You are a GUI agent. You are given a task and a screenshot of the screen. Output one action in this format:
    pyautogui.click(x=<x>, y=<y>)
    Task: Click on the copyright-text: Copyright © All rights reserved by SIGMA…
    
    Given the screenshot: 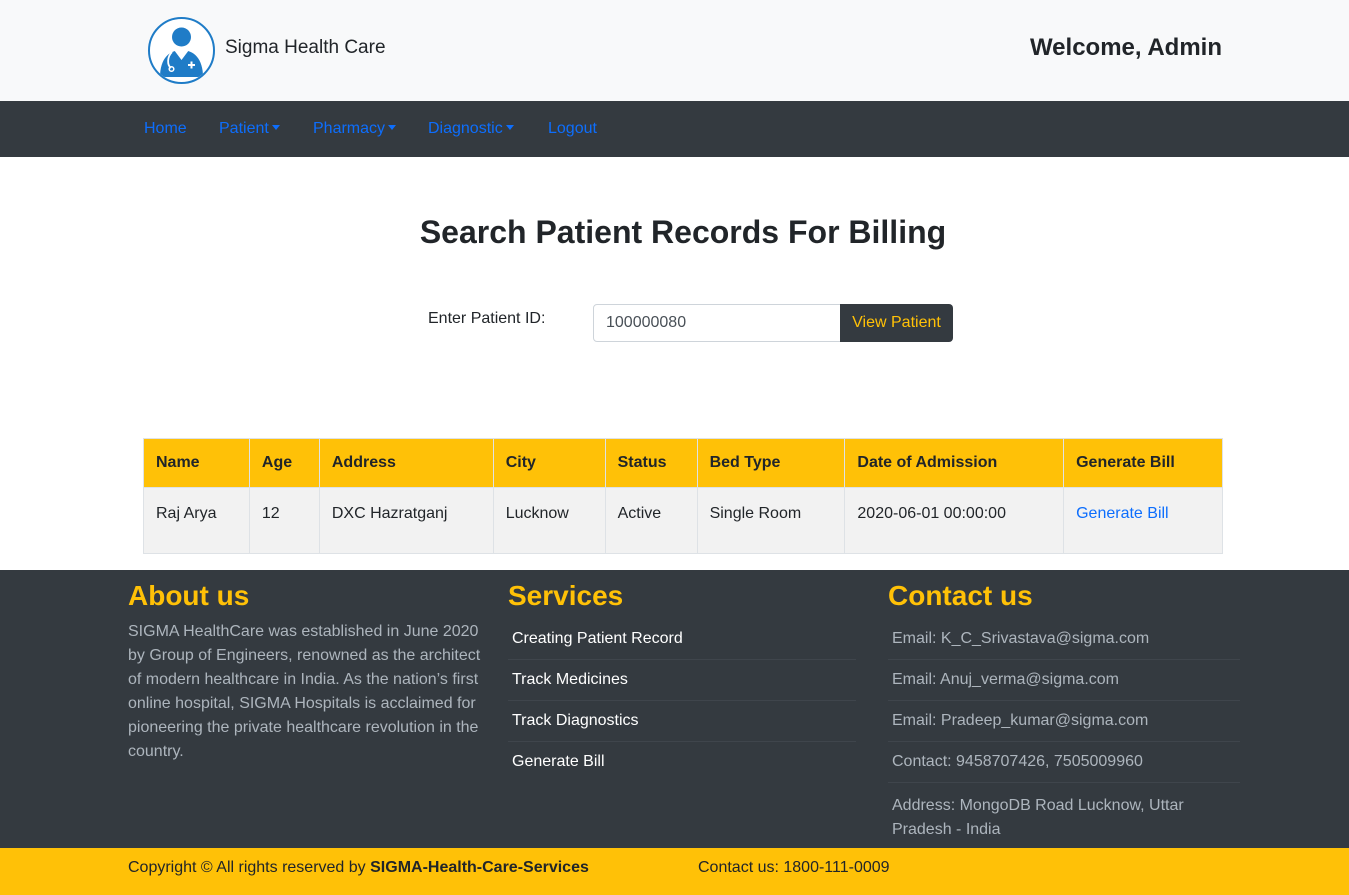 What is the action you would take?
    pyautogui.click(x=358, y=868)
    